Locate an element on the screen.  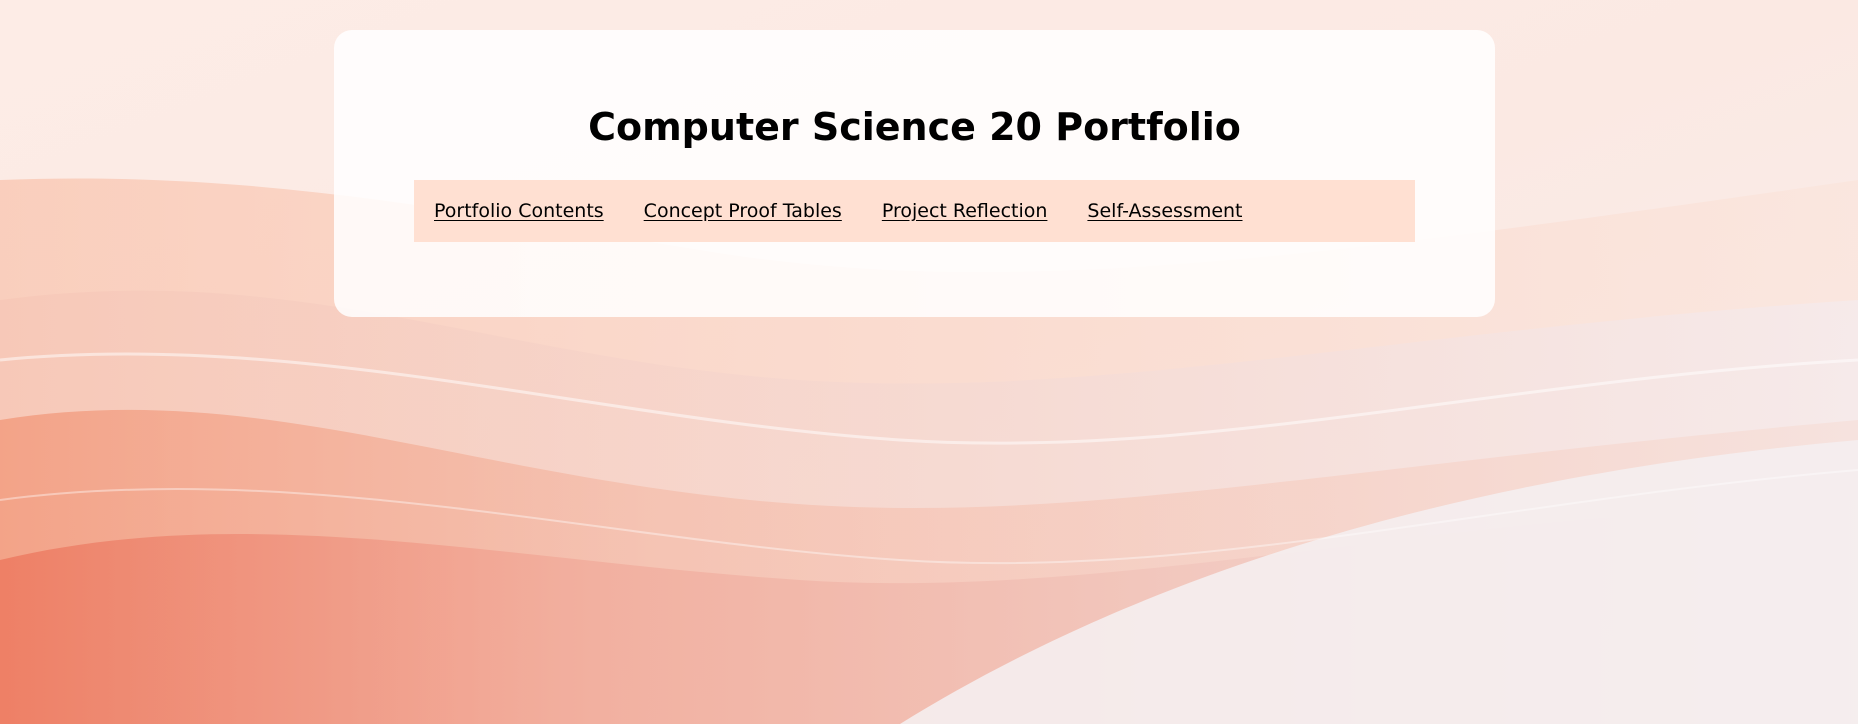
nav-link-self-assessment: Self-Assessment is located at coordinates (1164, 211).